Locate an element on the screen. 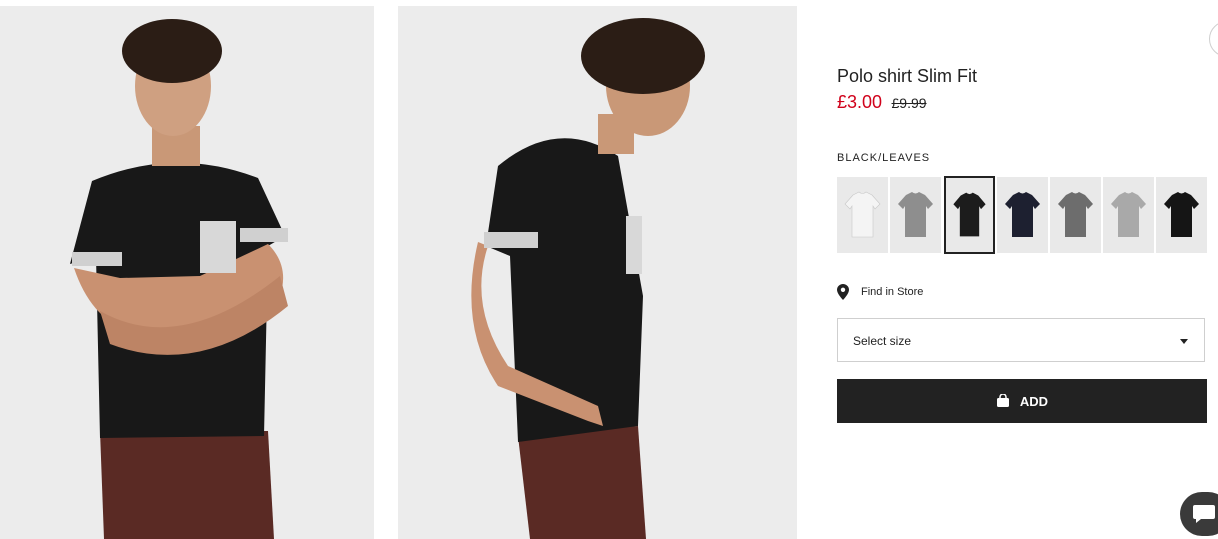  color-swatch-grey-stripe is located at coordinates (1075, 215).